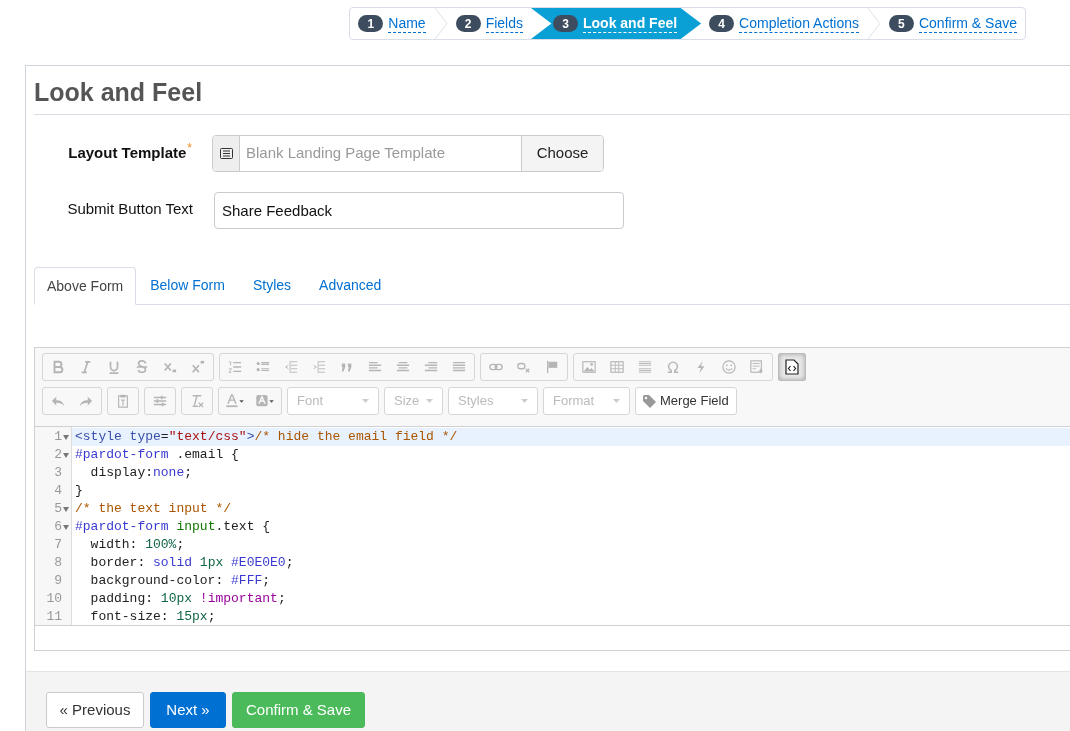  I want to click on code-line: width: 100%;, so click(137, 545).